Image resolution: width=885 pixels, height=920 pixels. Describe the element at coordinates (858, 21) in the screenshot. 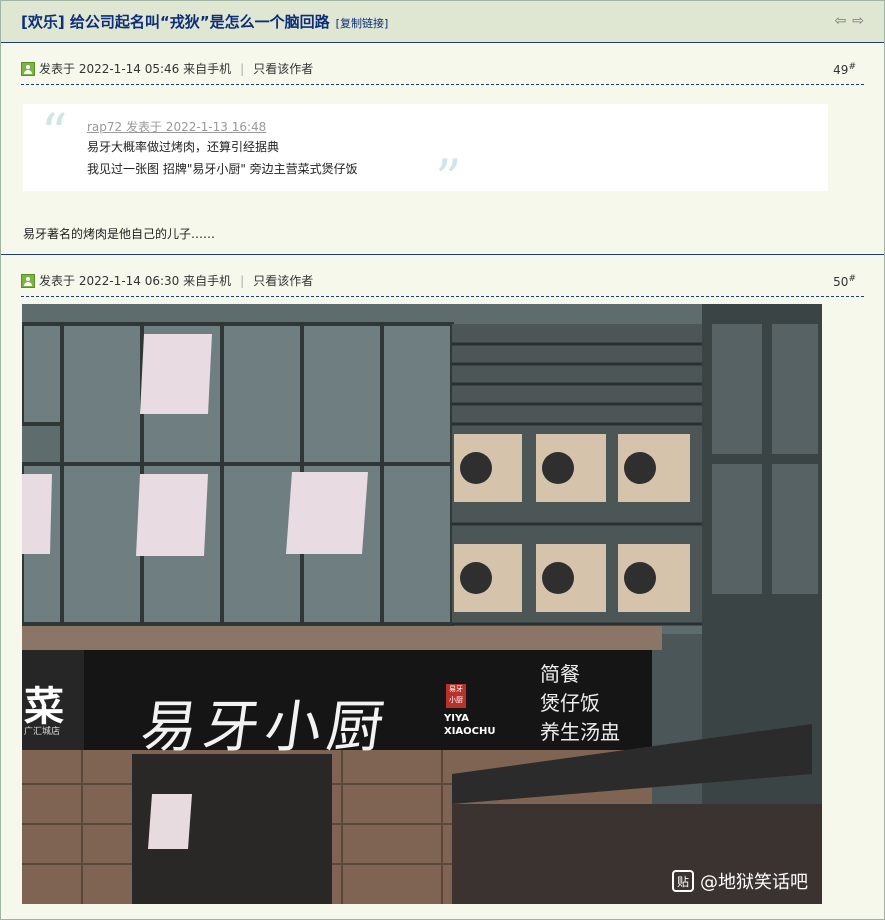

I see `arrow-right-icon: ⇨` at that location.